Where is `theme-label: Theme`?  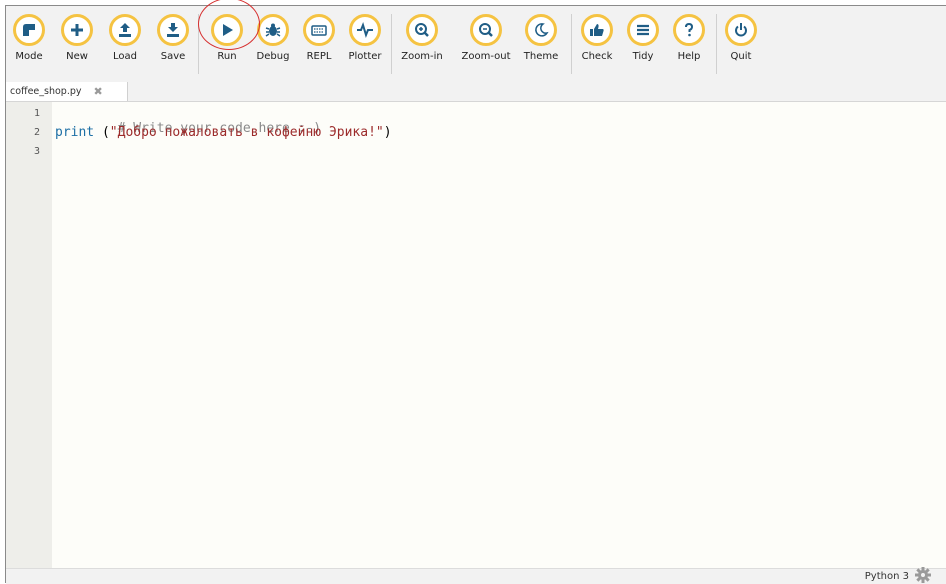 theme-label: Theme is located at coordinates (541, 56).